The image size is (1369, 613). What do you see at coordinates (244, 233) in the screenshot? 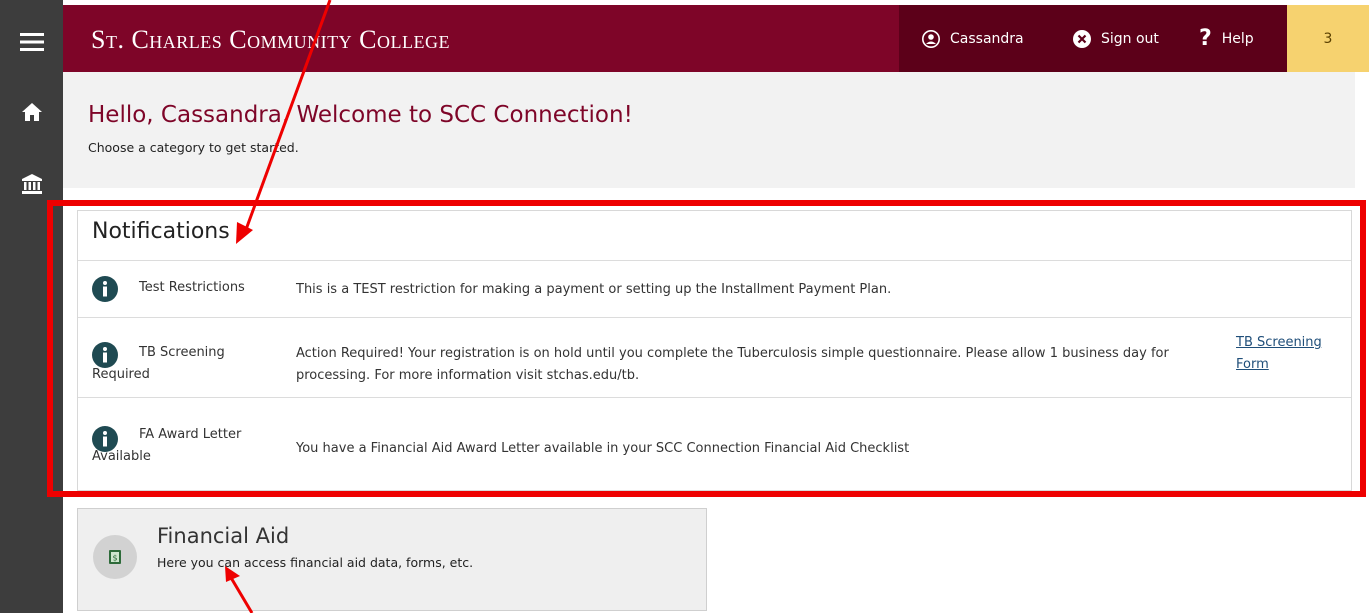
I see `arrow-head-notifications` at bounding box center [244, 233].